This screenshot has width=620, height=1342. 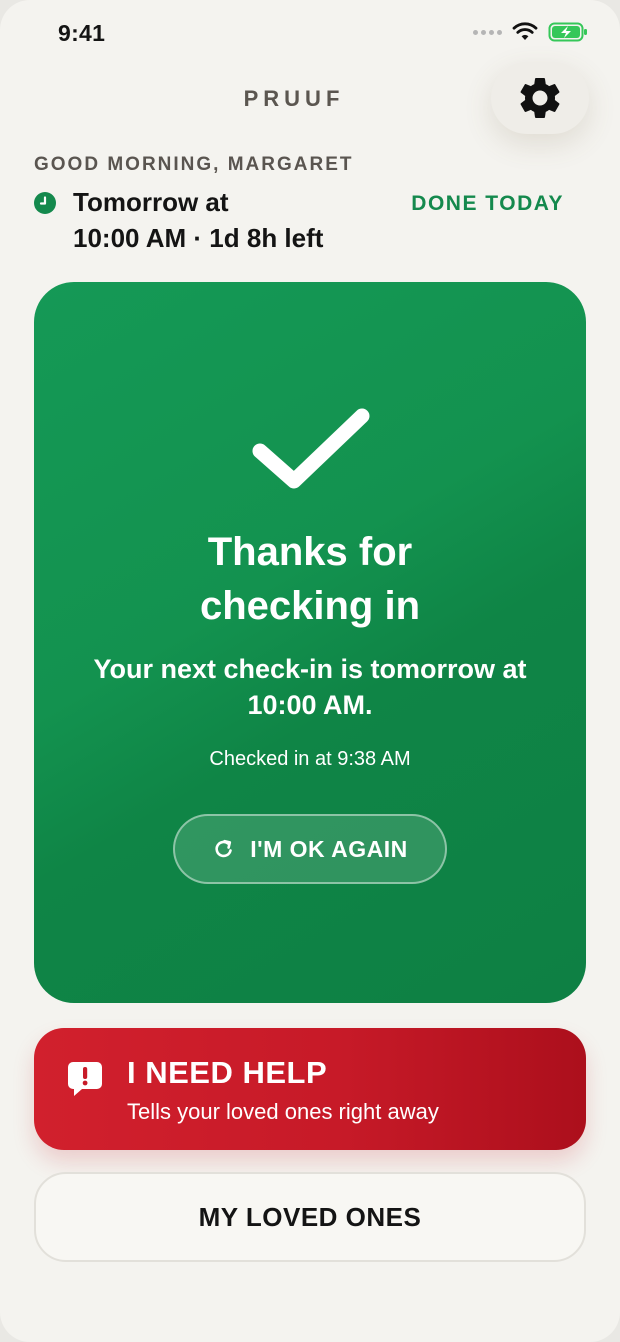 What do you see at coordinates (198, 220) in the screenshot?
I see `schedule-text: Tomorrow at 10:00 AM · 1d 8h left` at bounding box center [198, 220].